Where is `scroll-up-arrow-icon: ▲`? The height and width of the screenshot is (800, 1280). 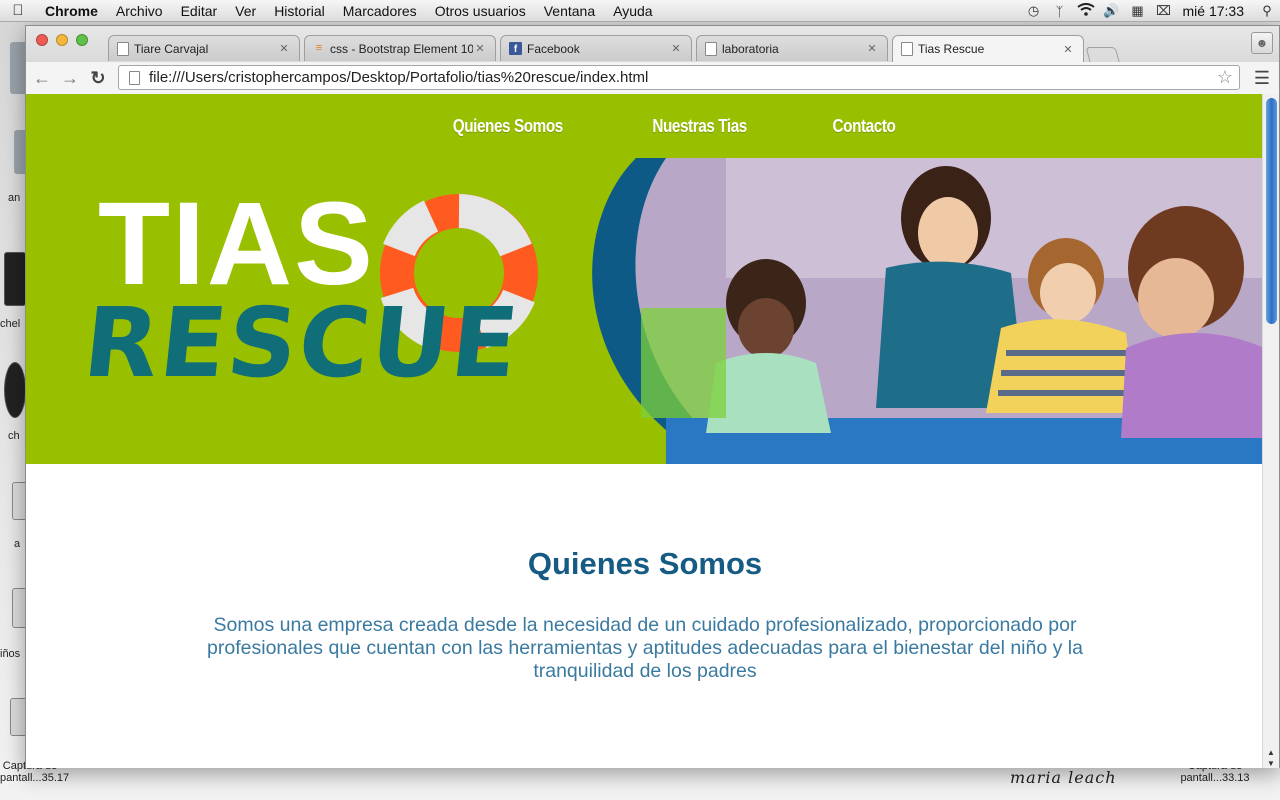 scroll-up-arrow-icon: ▲ is located at coordinates (1271, 752).